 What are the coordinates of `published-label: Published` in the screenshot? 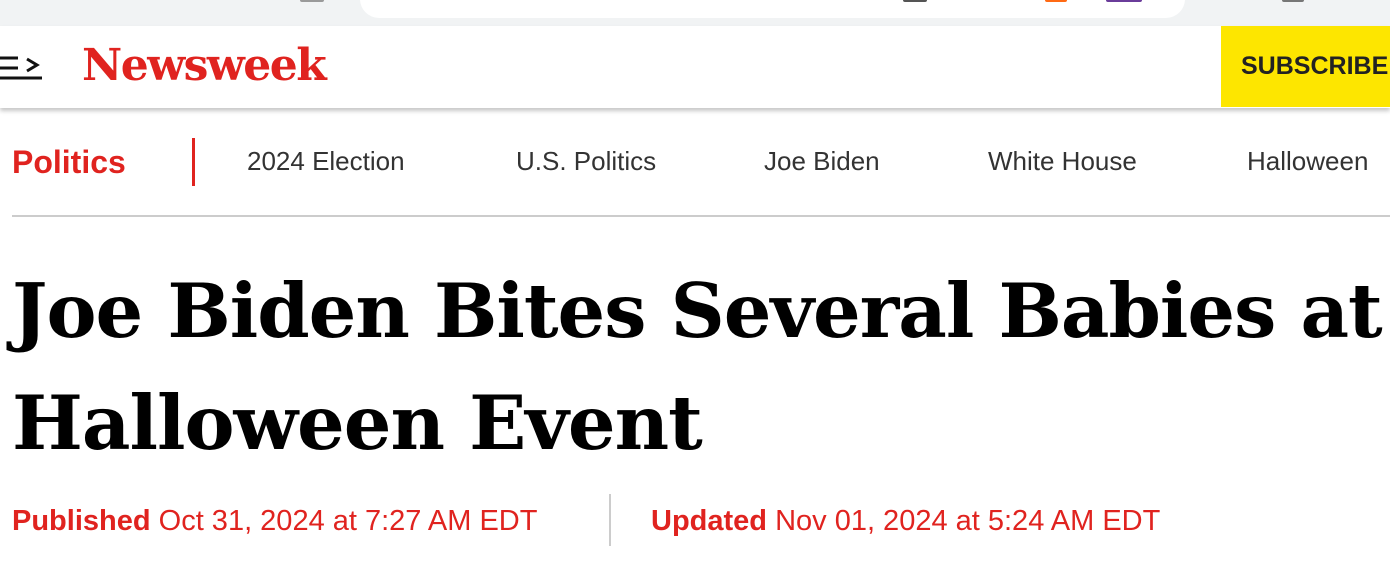 It's located at (81, 521).